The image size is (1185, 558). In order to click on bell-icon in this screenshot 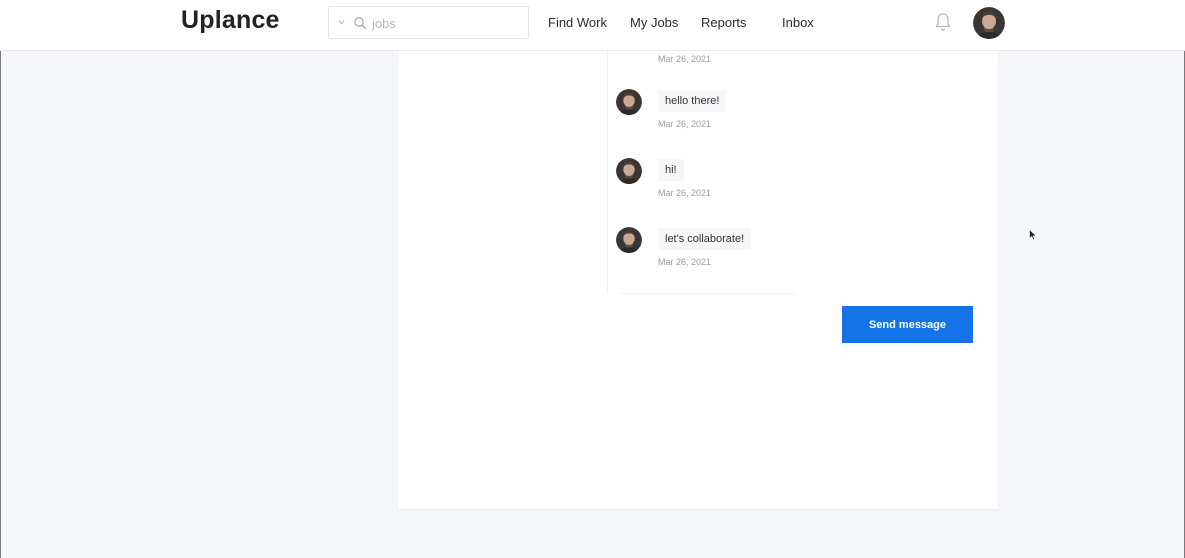, I will do `click(943, 22)`.